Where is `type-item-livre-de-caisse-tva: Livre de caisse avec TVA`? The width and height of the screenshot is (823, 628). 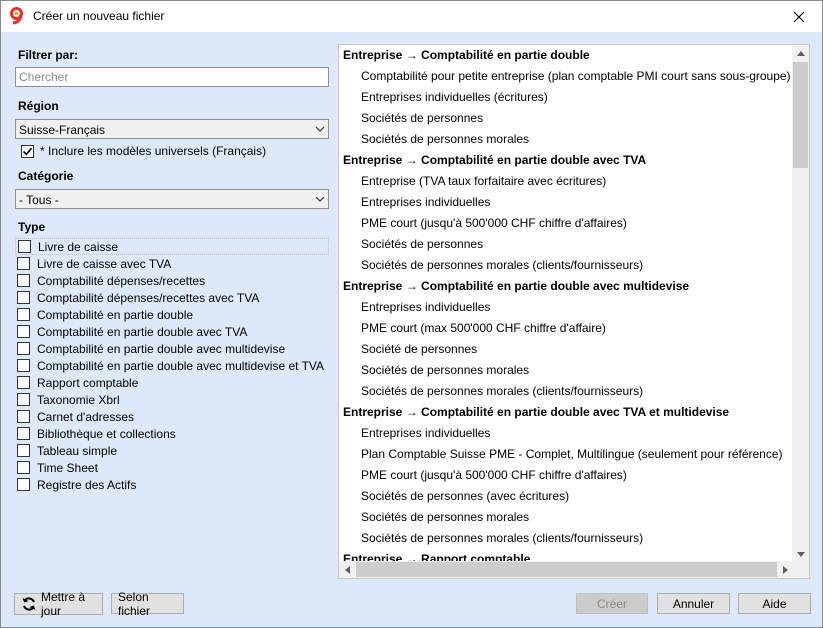 type-item-livre-de-caisse-tva: Livre de caisse avec TVA is located at coordinates (173, 263).